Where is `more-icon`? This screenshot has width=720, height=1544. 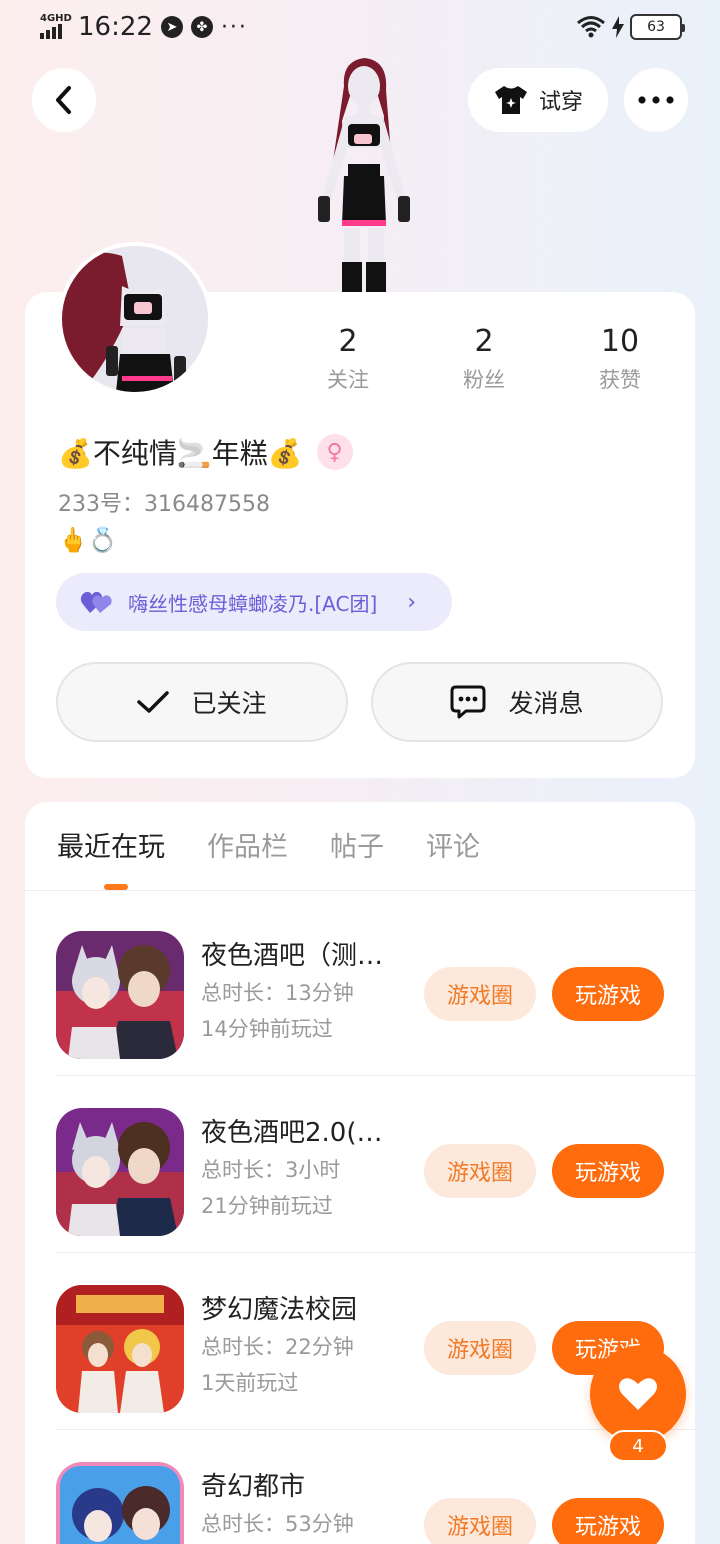 more-icon is located at coordinates (656, 100).